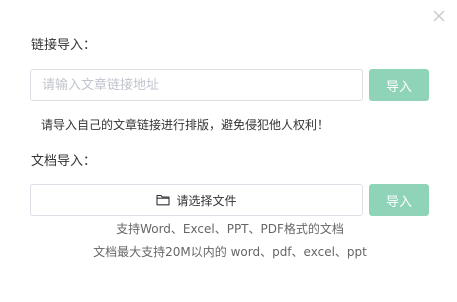  I want to click on supported-formats-note: 支持Word、Excel、PPT、PDF格式的文档, so click(230, 229).